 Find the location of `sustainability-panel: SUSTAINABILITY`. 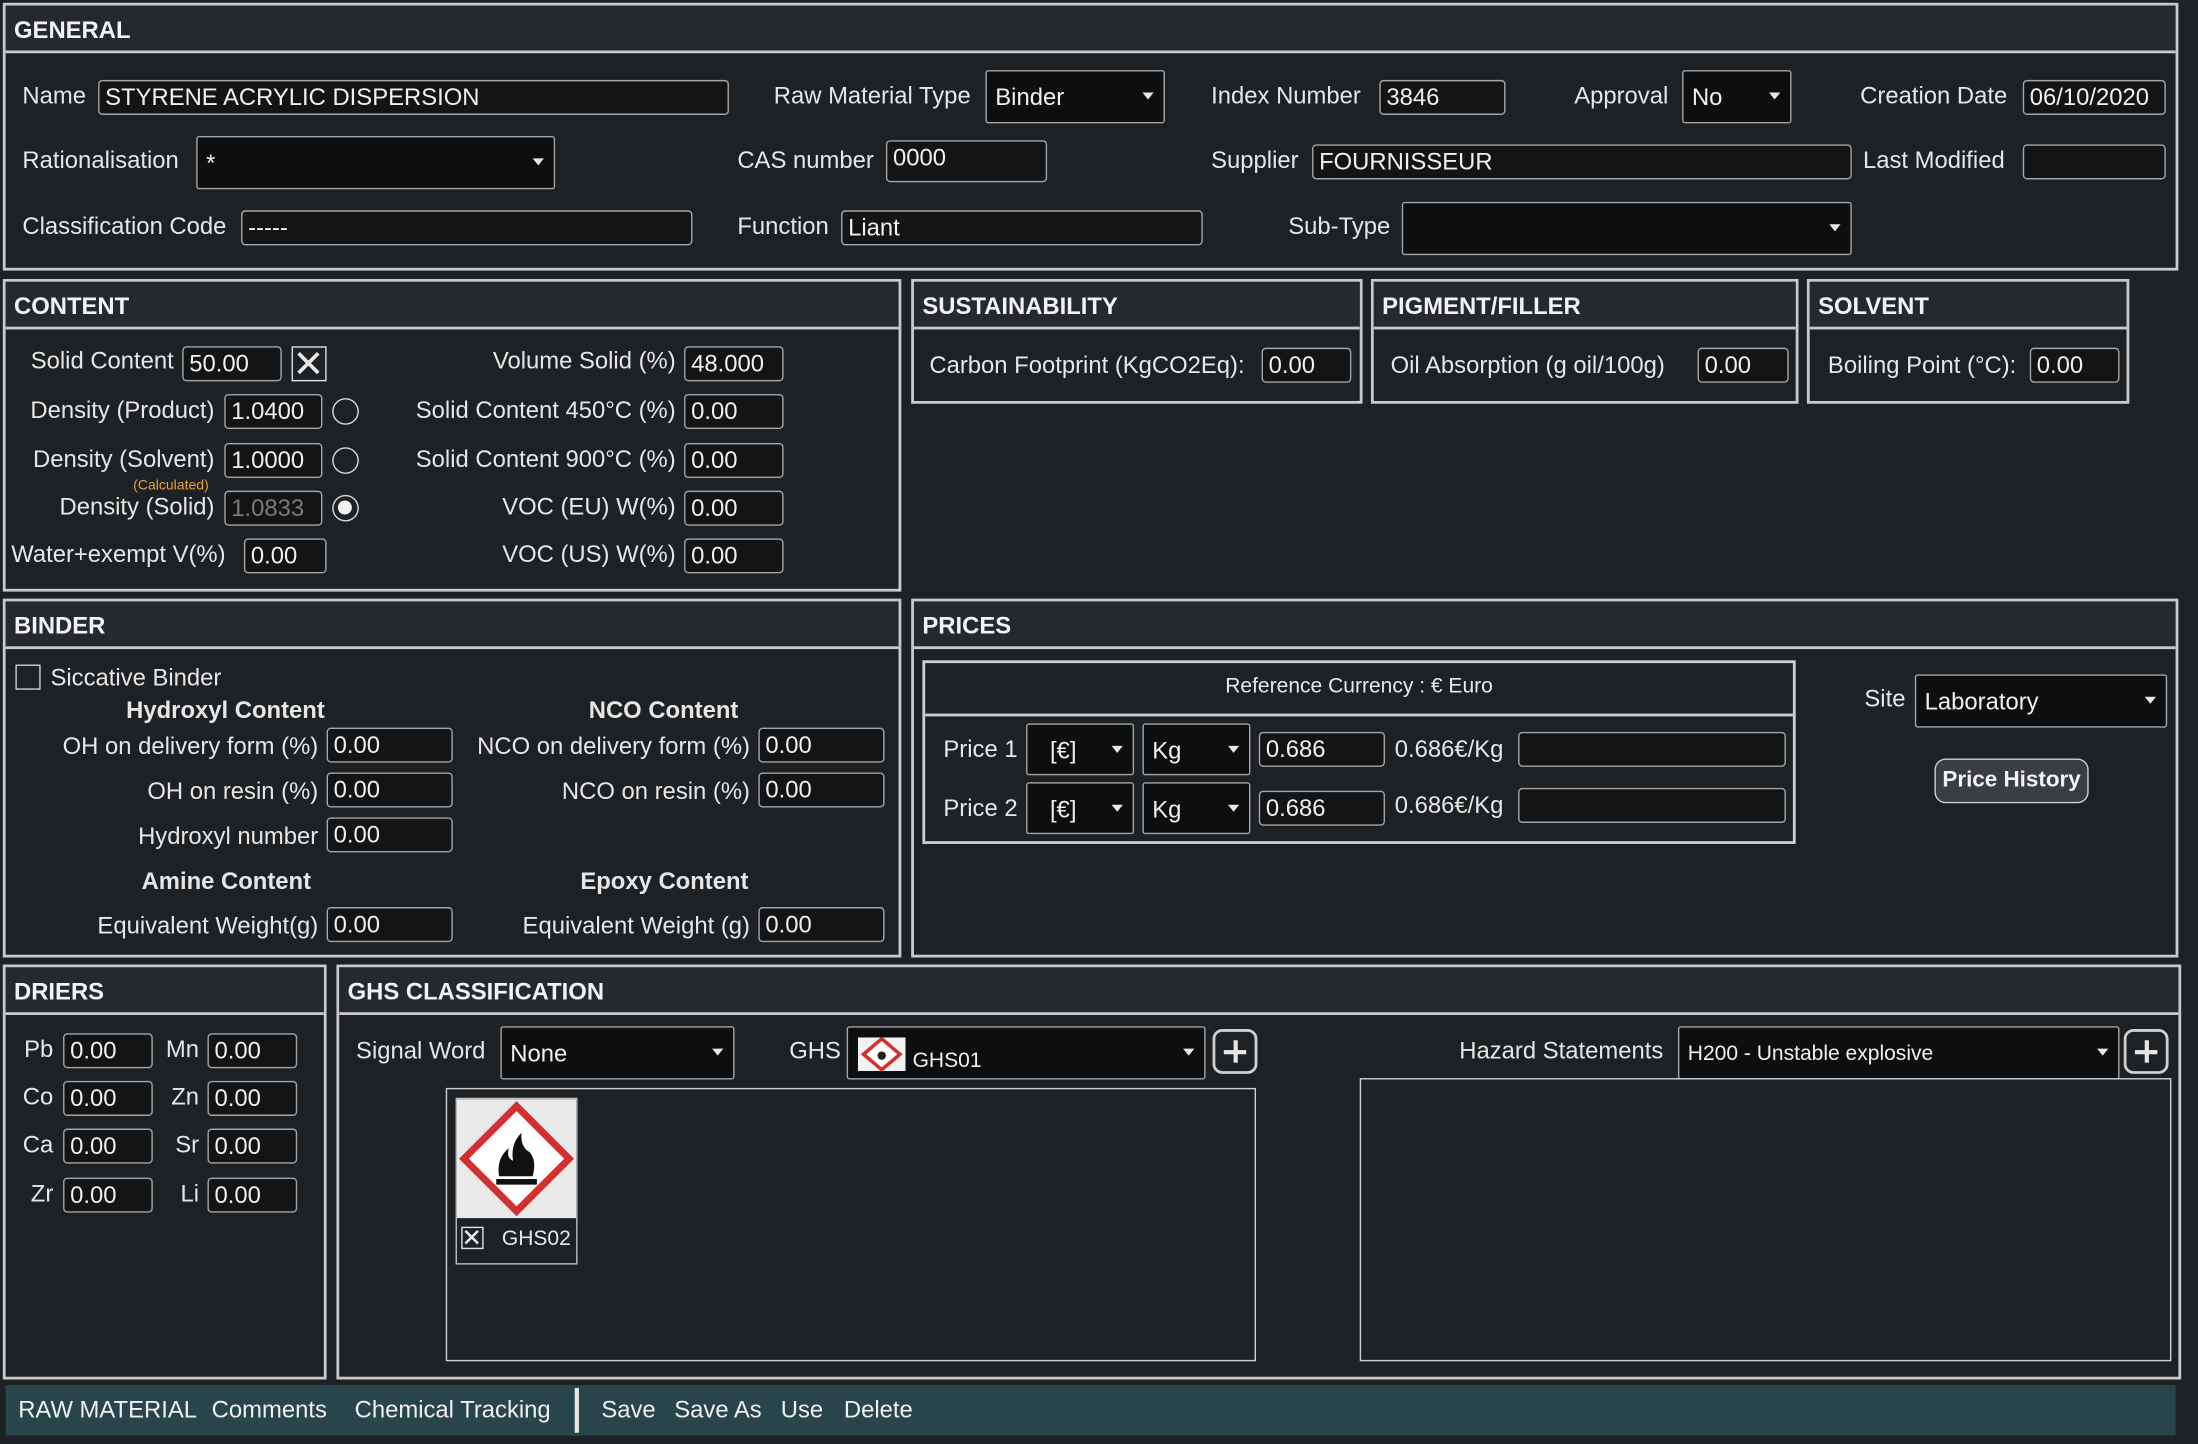

sustainability-panel: SUSTAINABILITY is located at coordinates (1137, 341).